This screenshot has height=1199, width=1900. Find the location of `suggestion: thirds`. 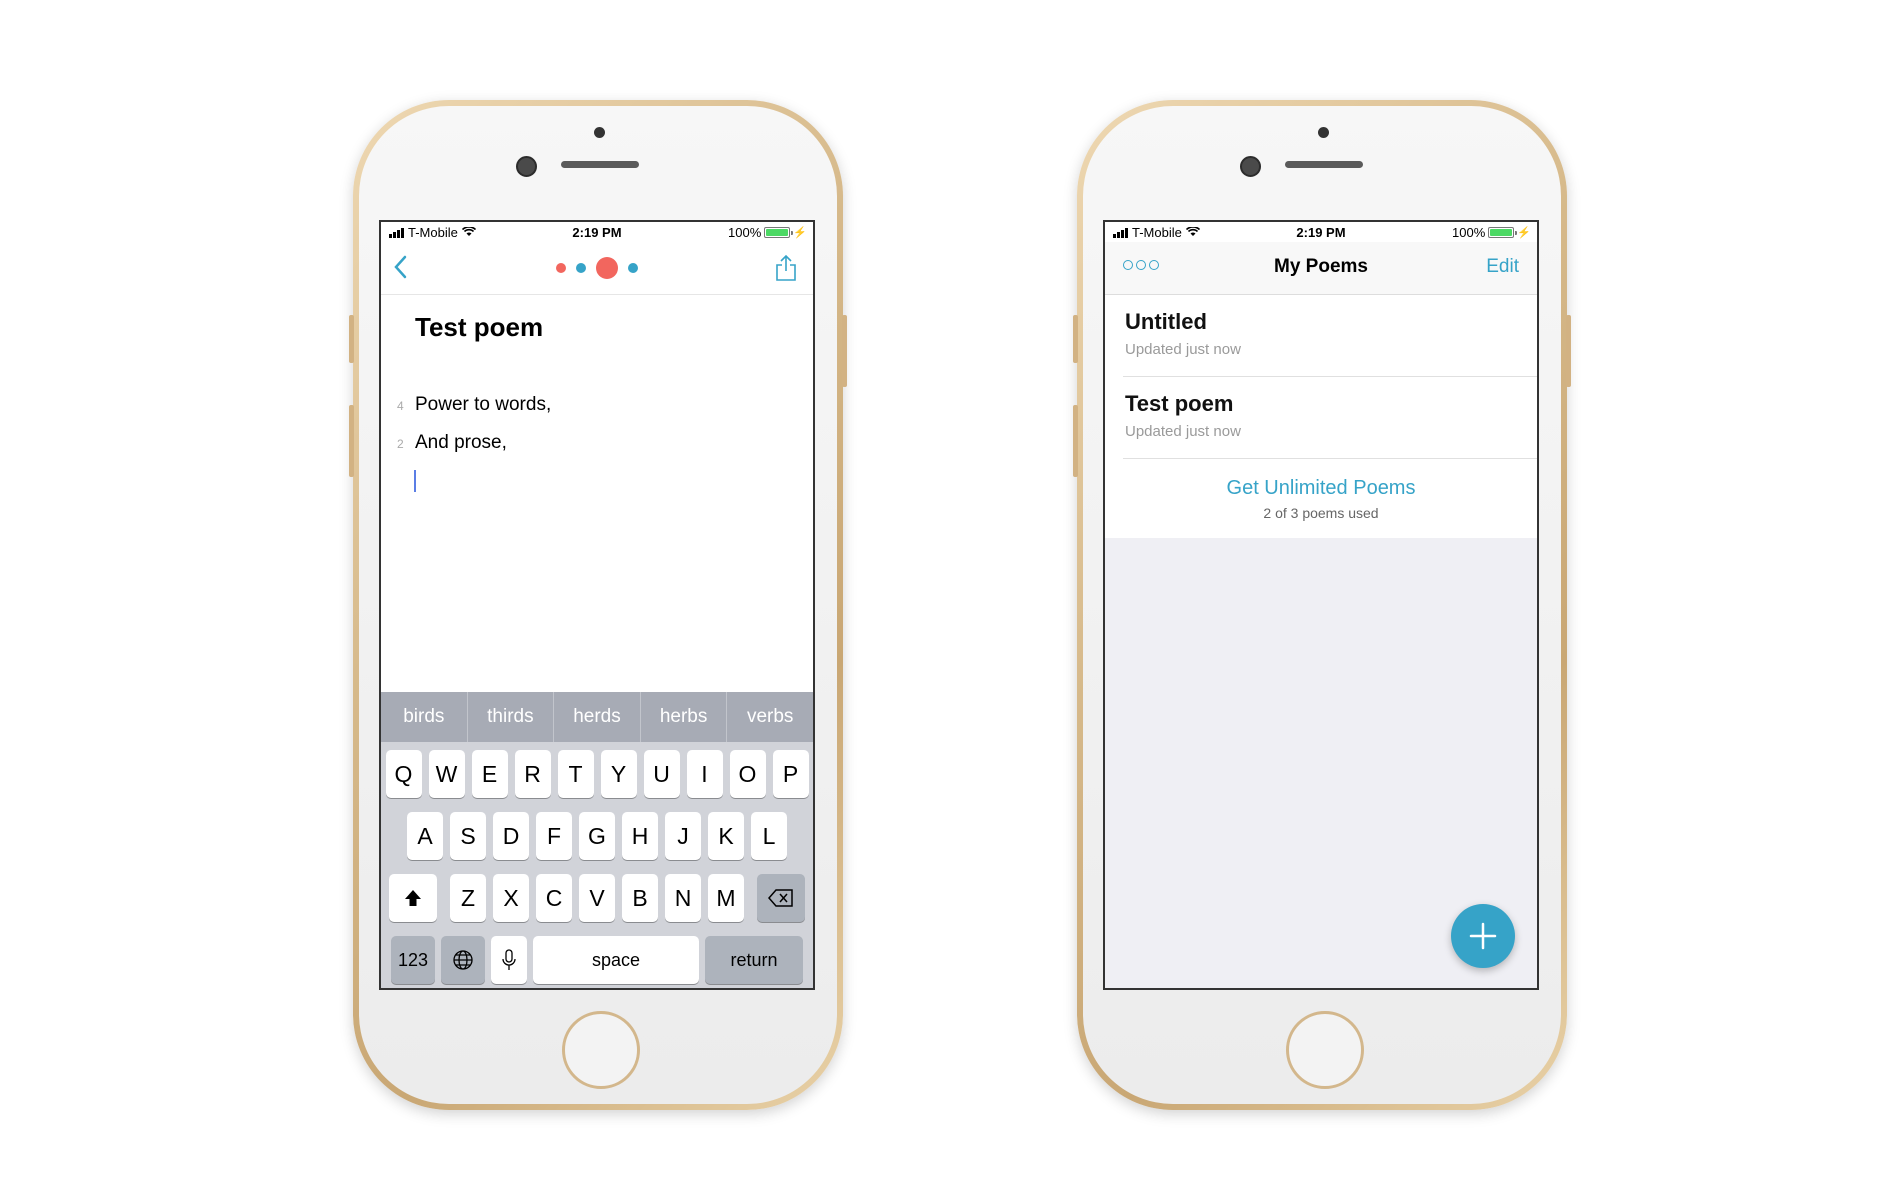

suggestion: thirds is located at coordinates (511, 717).